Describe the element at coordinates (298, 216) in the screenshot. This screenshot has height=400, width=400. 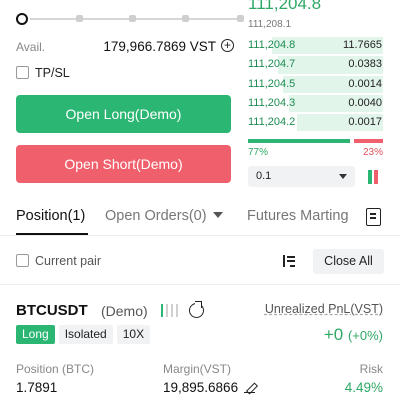
I see `tab-futures-martingale: Futures Marting` at that location.